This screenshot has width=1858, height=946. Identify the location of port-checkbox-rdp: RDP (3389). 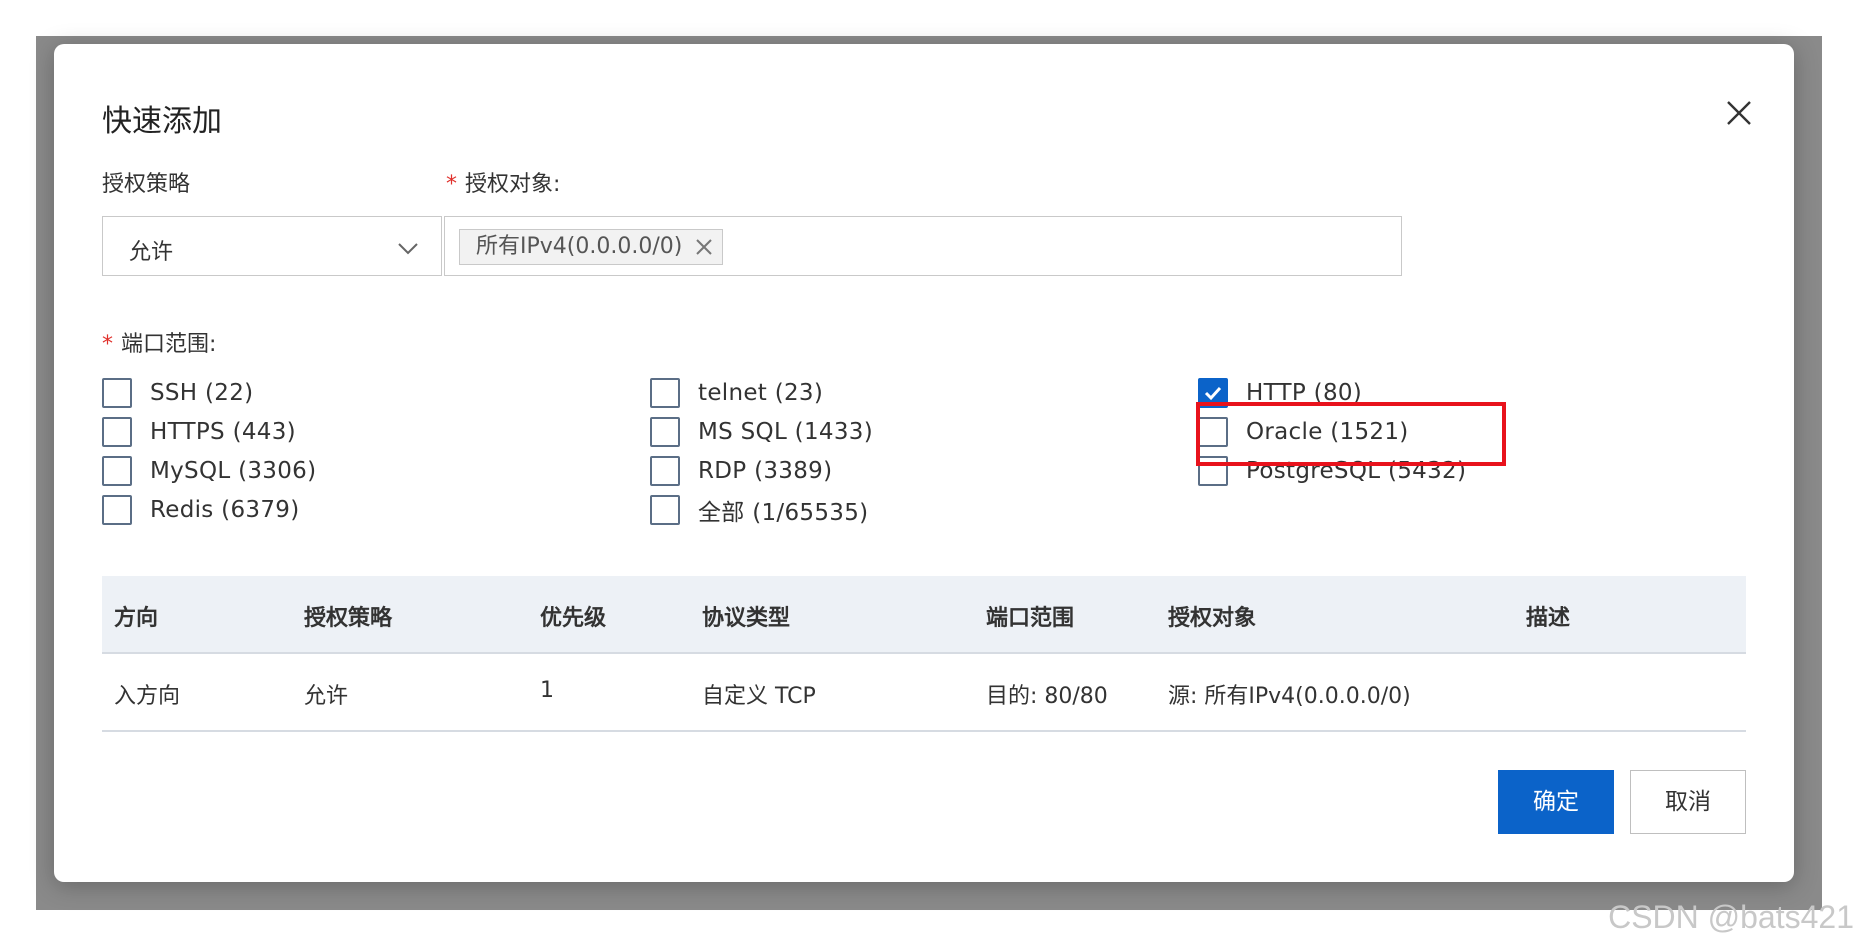
(741, 471).